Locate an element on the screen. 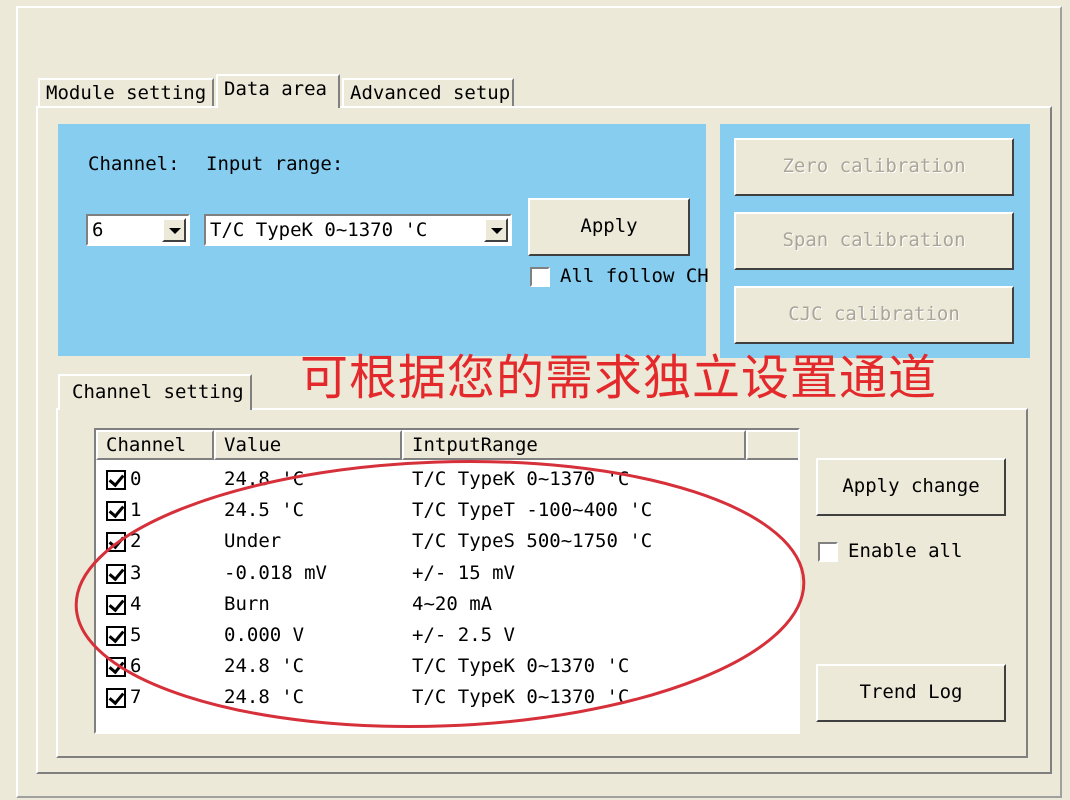  all-follow-label: All follow CH is located at coordinates (634, 276).